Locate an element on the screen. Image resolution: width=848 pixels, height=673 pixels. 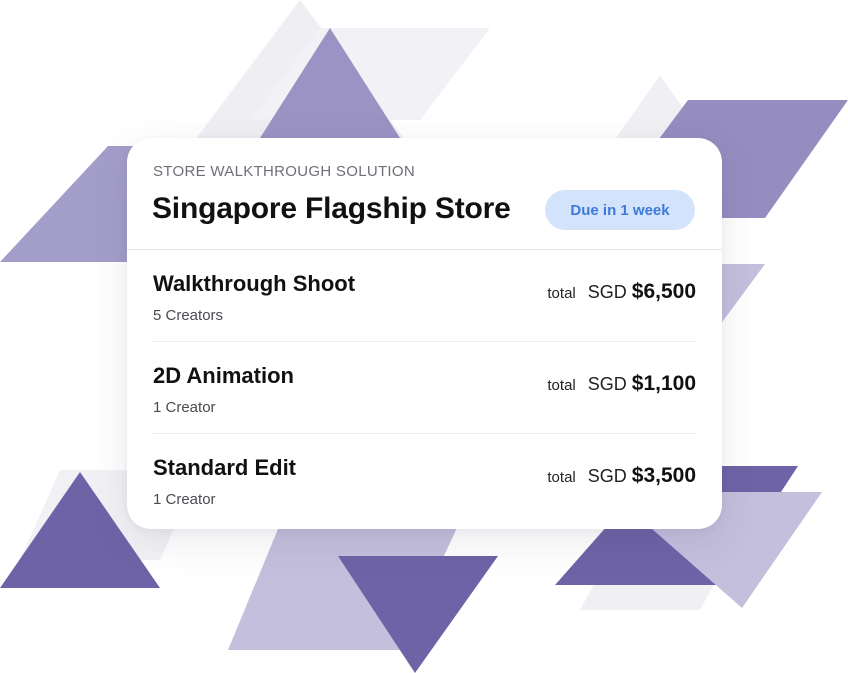
price-amount: $1,100 is located at coordinates (663, 383).